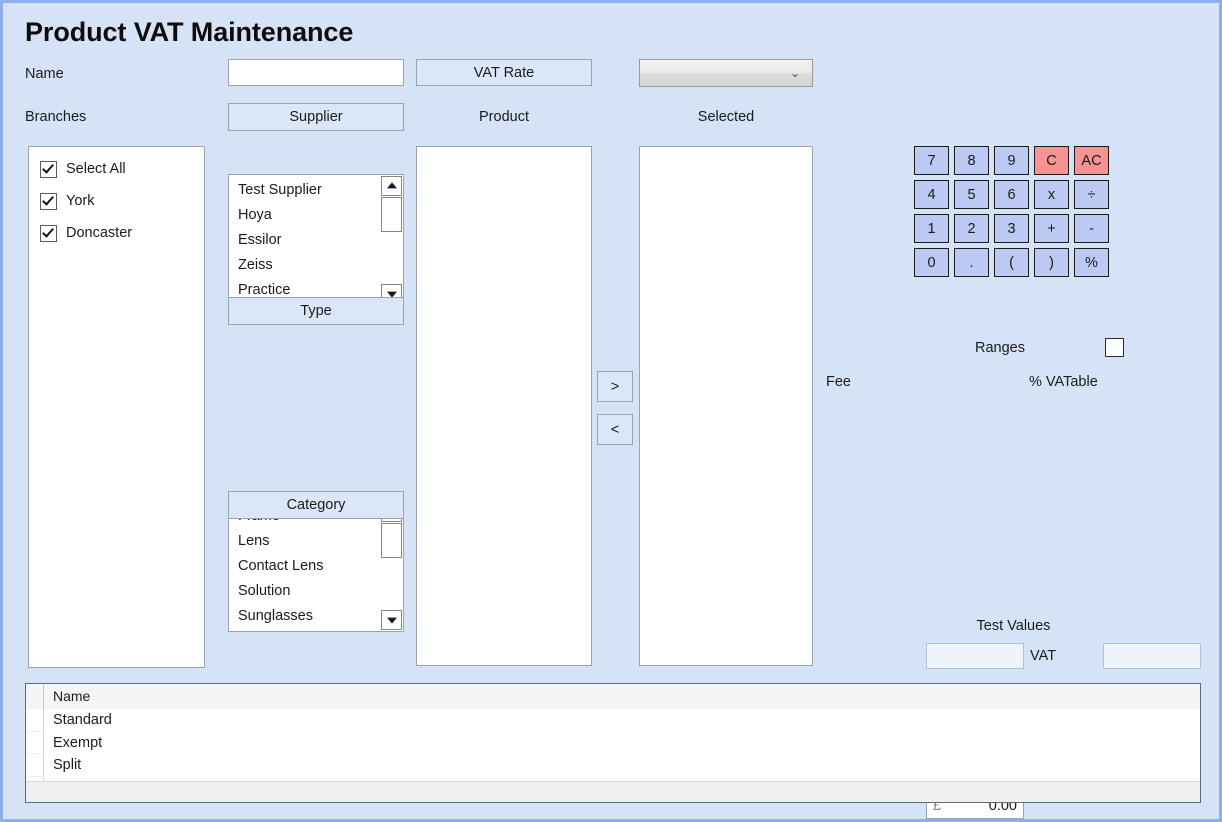 This screenshot has height=822, width=1222. I want to click on calculator-keypad: 7 8 9 C AC 4 5 6 x ÷ 1 2 3 + - 0 . ( ) %, so click(1014, 214).